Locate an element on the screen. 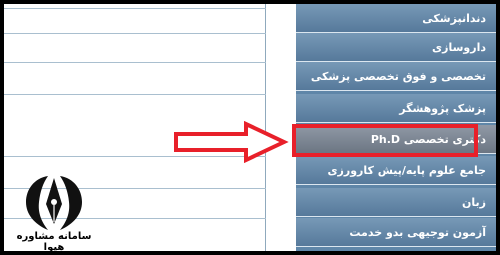 The height and width of the screenshot is (255, 500). menu-item-label: تخصصی و فوق تخصصی پزشکی is located at coordinates (398, 76).